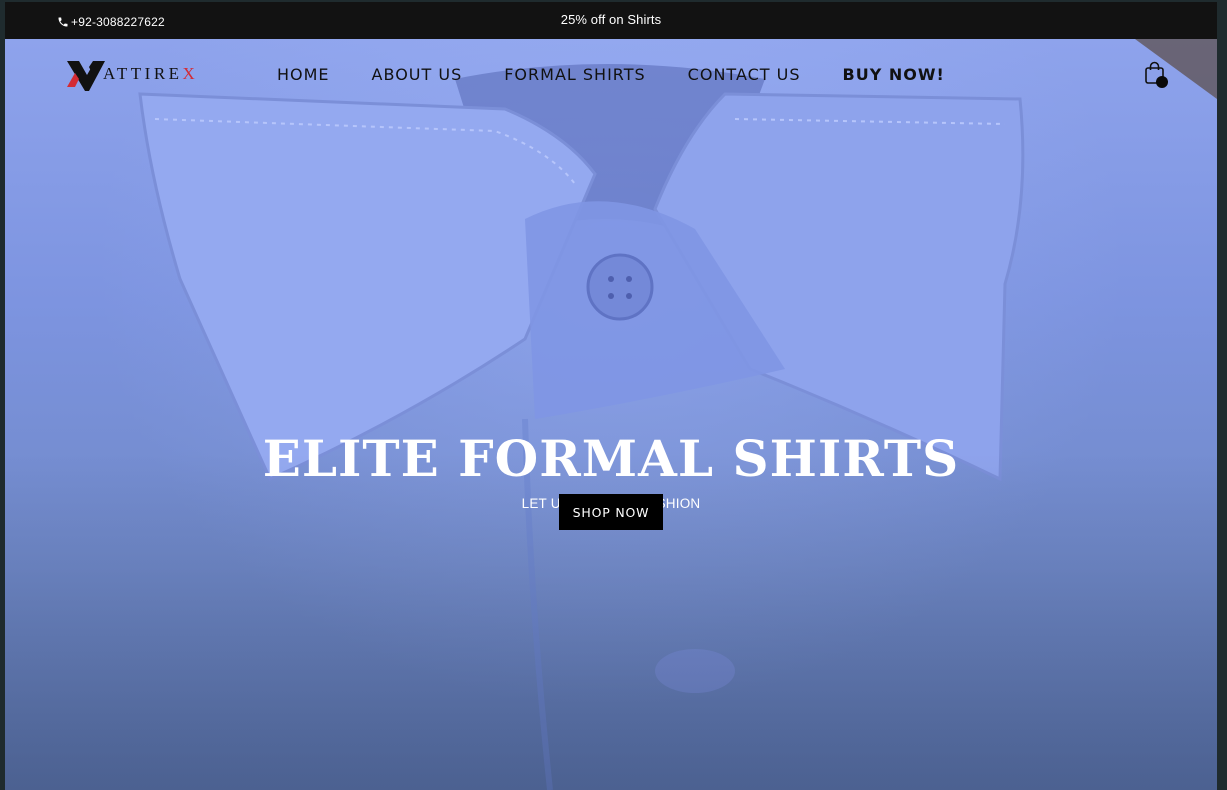  I want to click on hero-title: ELITE FORMAL SHIRTS, so click(611, 458).